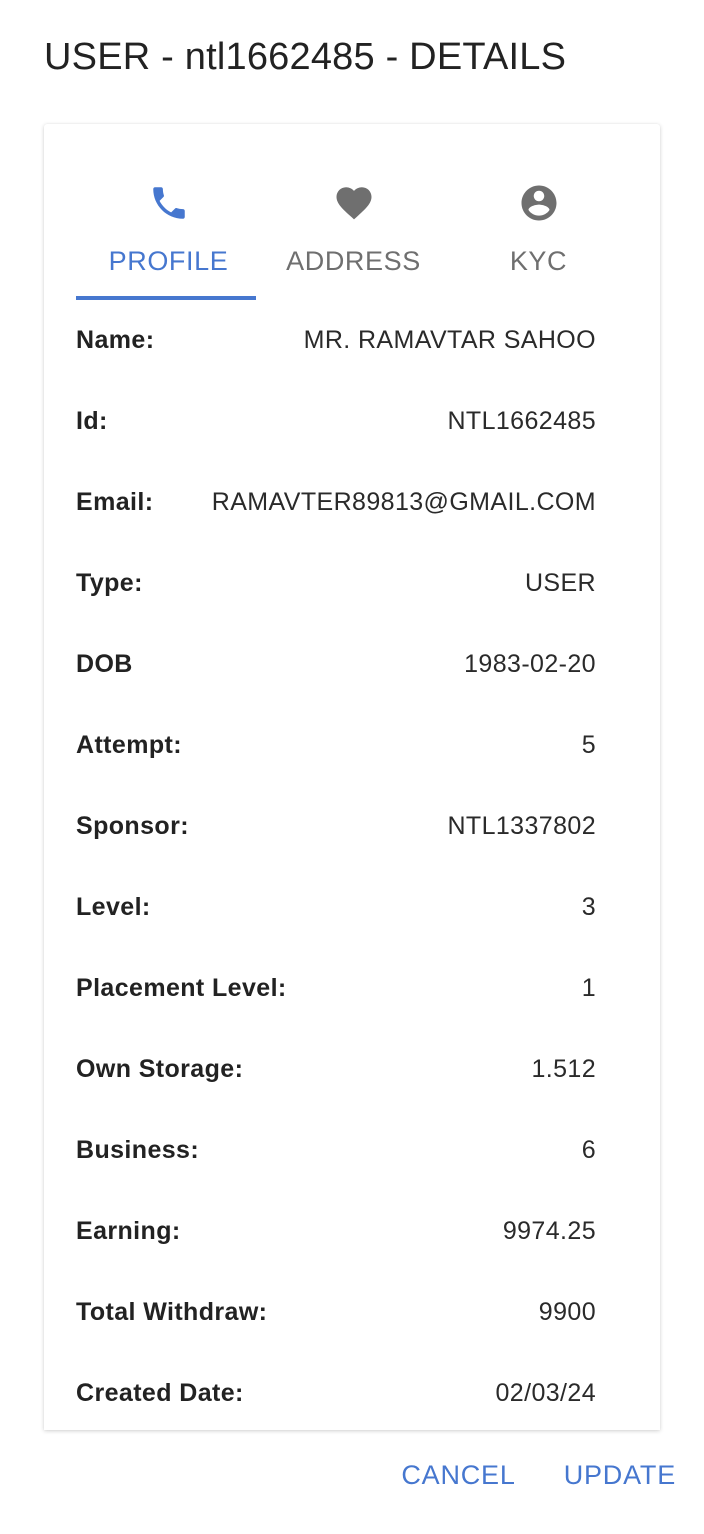 The height and width of the screenshot is (1534, 704). What do you see at coordinates (336, 988) in the screenshot?
I see `detail-row-placement-level: Placement Level: 1` at bounding box center [336, 988].